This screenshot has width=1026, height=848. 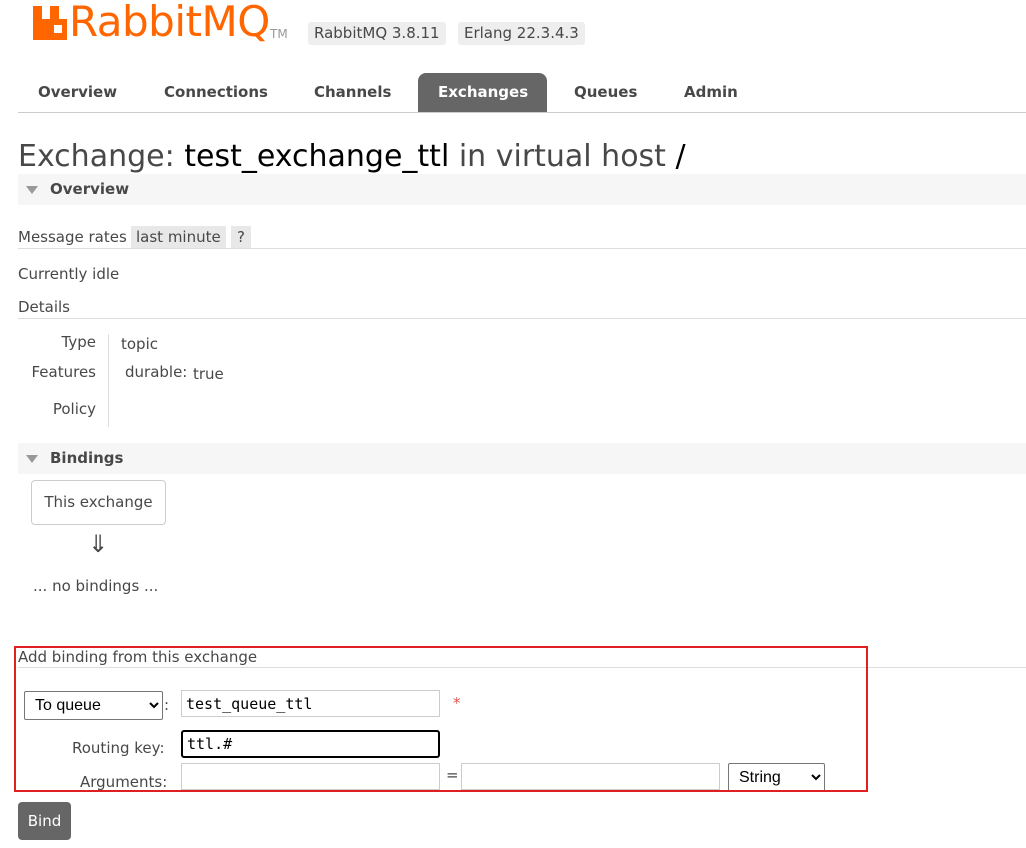 I want to click on down-arrow-icon: ⇓, so click(x=98, y=544).